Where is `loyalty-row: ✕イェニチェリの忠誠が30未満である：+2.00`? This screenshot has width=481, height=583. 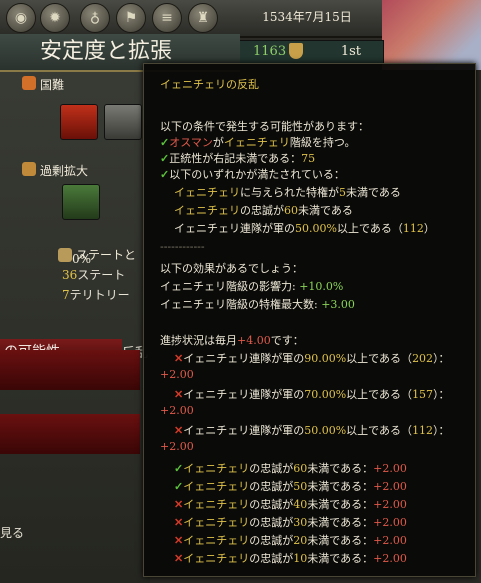 loyalty-row: ✕イェニチェリの忠誠が30未満である：+2.00 is located at coordinates (290, 522).